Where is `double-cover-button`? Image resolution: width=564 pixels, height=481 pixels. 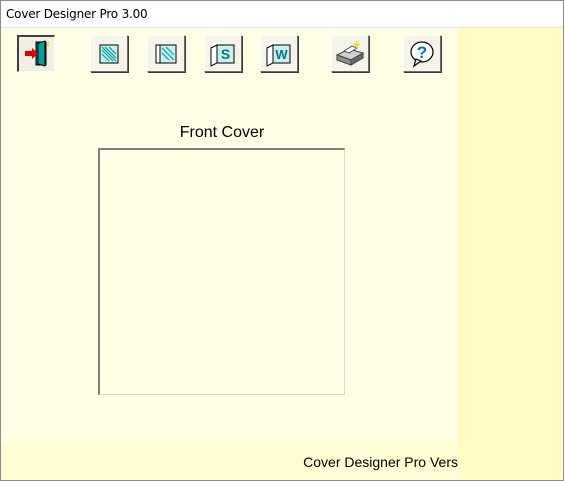 double-cover-button is located at coordinates (166, 53).